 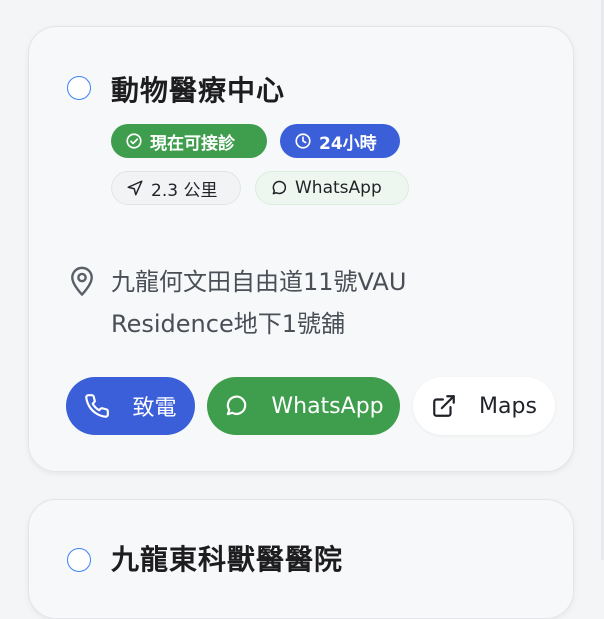 I want to click on maps-button: Maps, so click(x=484, y=406).